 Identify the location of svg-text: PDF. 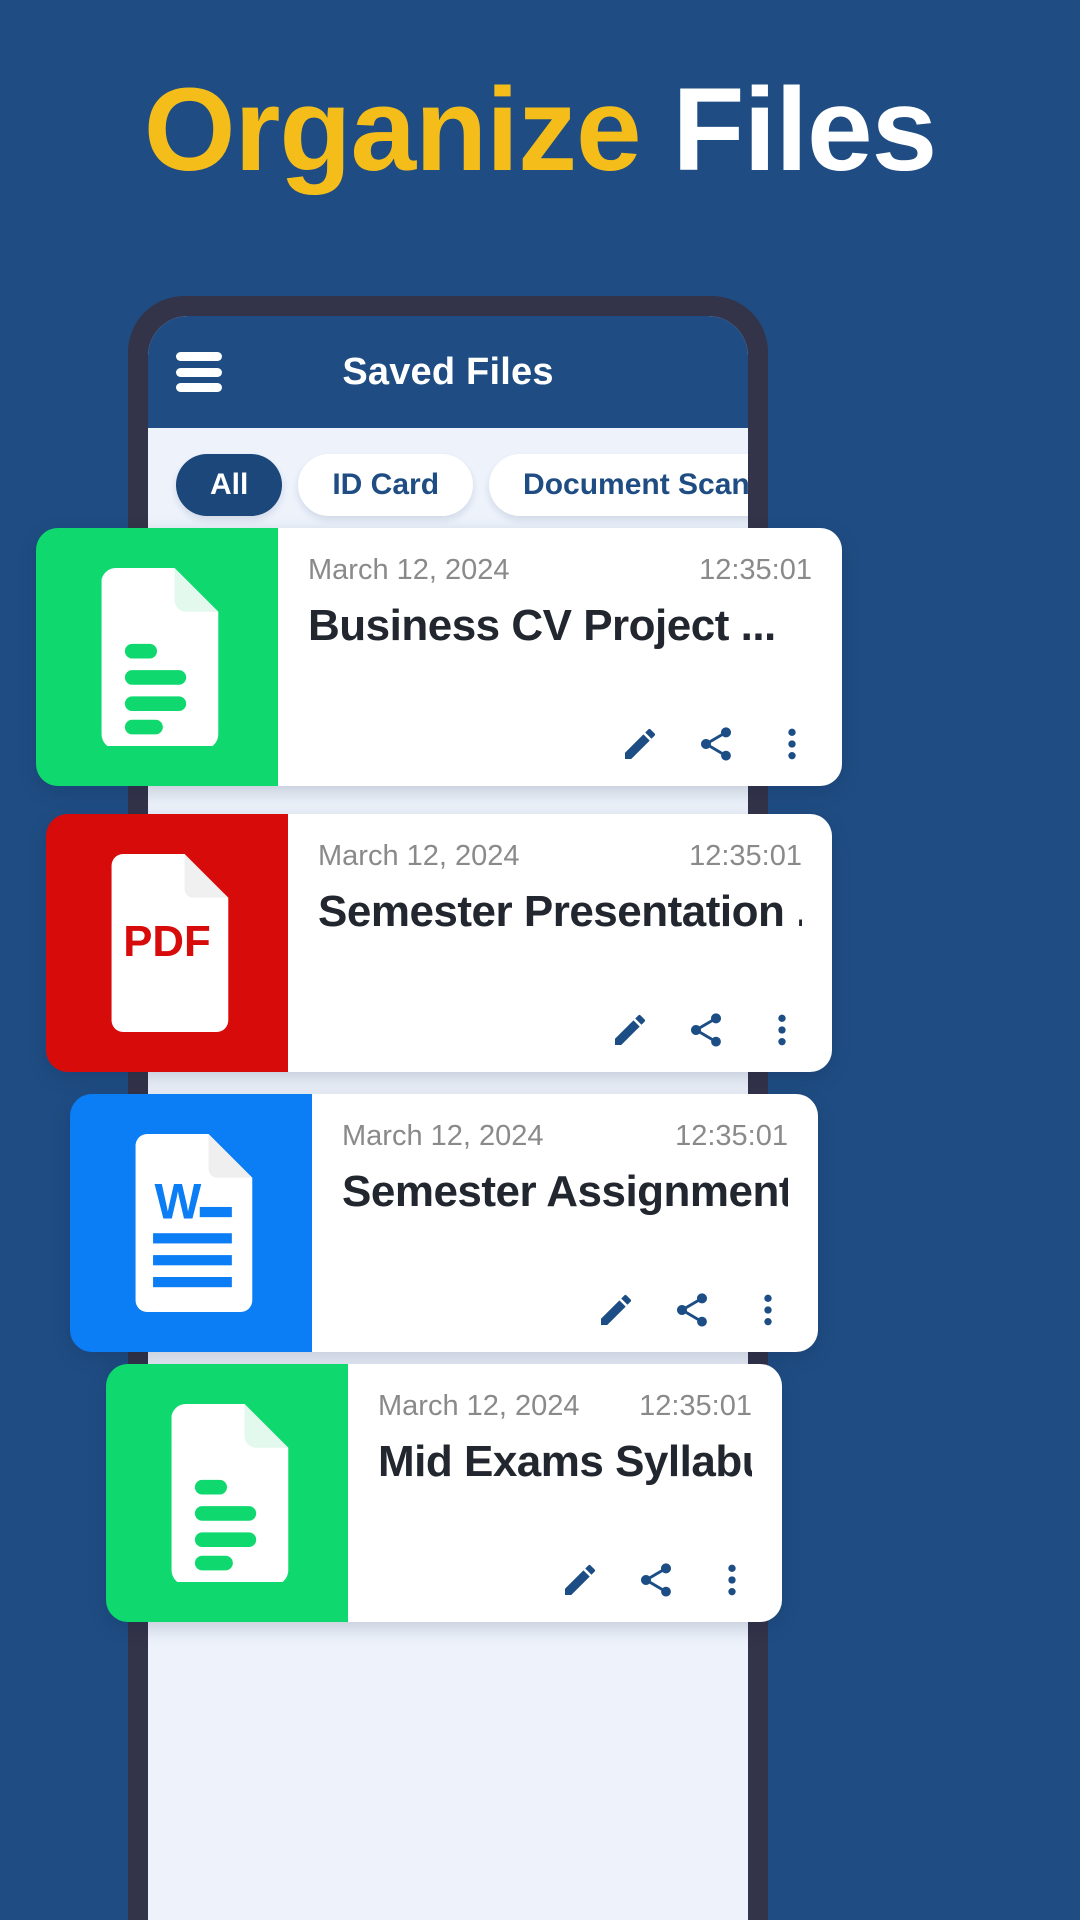
(167, 941).